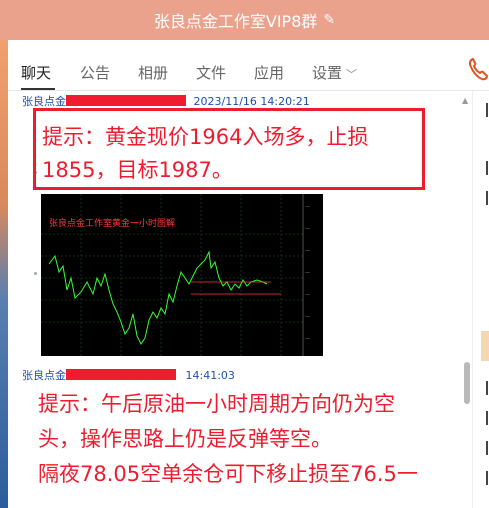  I want to click on phone-icon, so click(478, 69).